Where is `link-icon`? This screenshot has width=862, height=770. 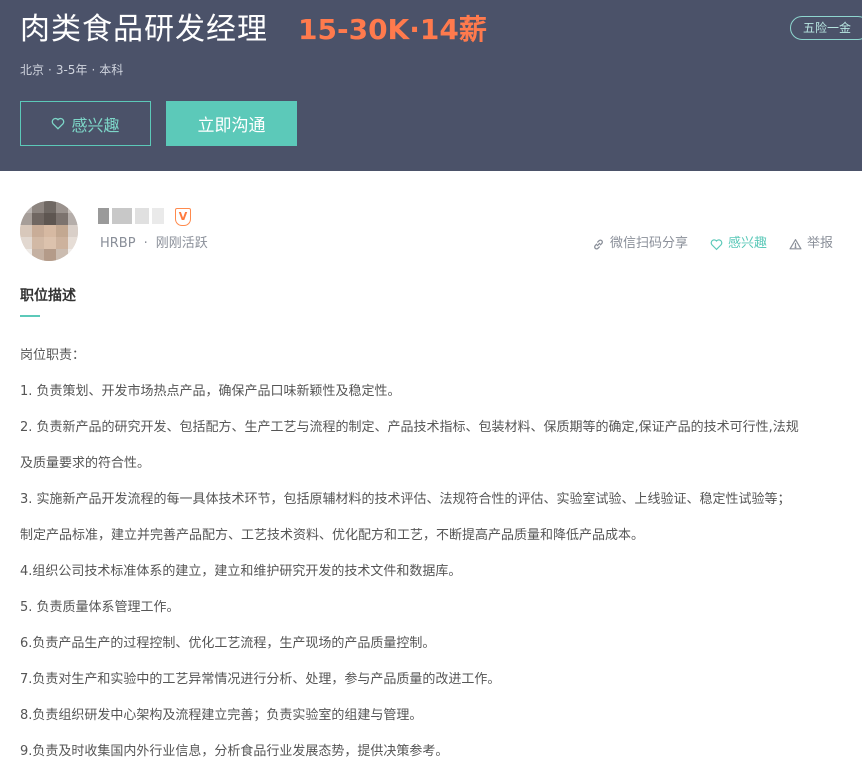
link-icon is located at coordinates (598, 244).